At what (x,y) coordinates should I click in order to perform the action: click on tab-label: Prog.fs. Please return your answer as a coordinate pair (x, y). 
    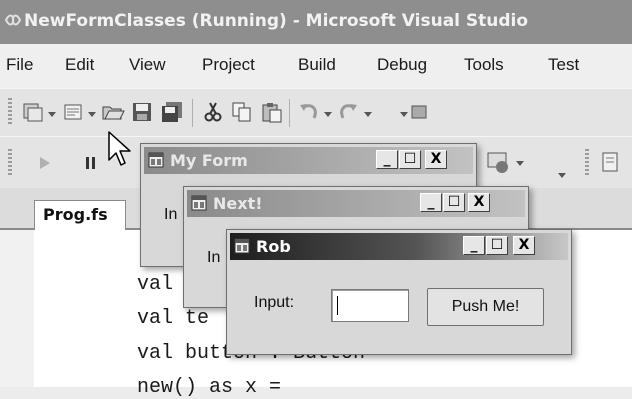
    Looking at the image, I should click on (75, 214).